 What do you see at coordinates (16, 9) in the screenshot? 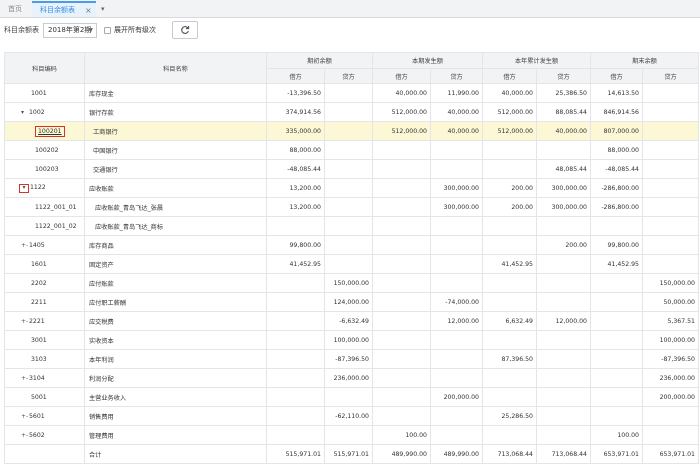
I see `tab-home: 首页` at bounding box center [16, 9].